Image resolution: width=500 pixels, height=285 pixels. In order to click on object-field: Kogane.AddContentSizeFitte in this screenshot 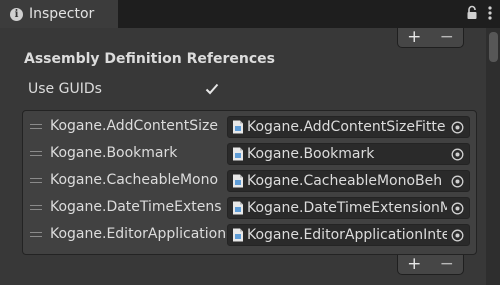, I will do `click(348, 127)`.